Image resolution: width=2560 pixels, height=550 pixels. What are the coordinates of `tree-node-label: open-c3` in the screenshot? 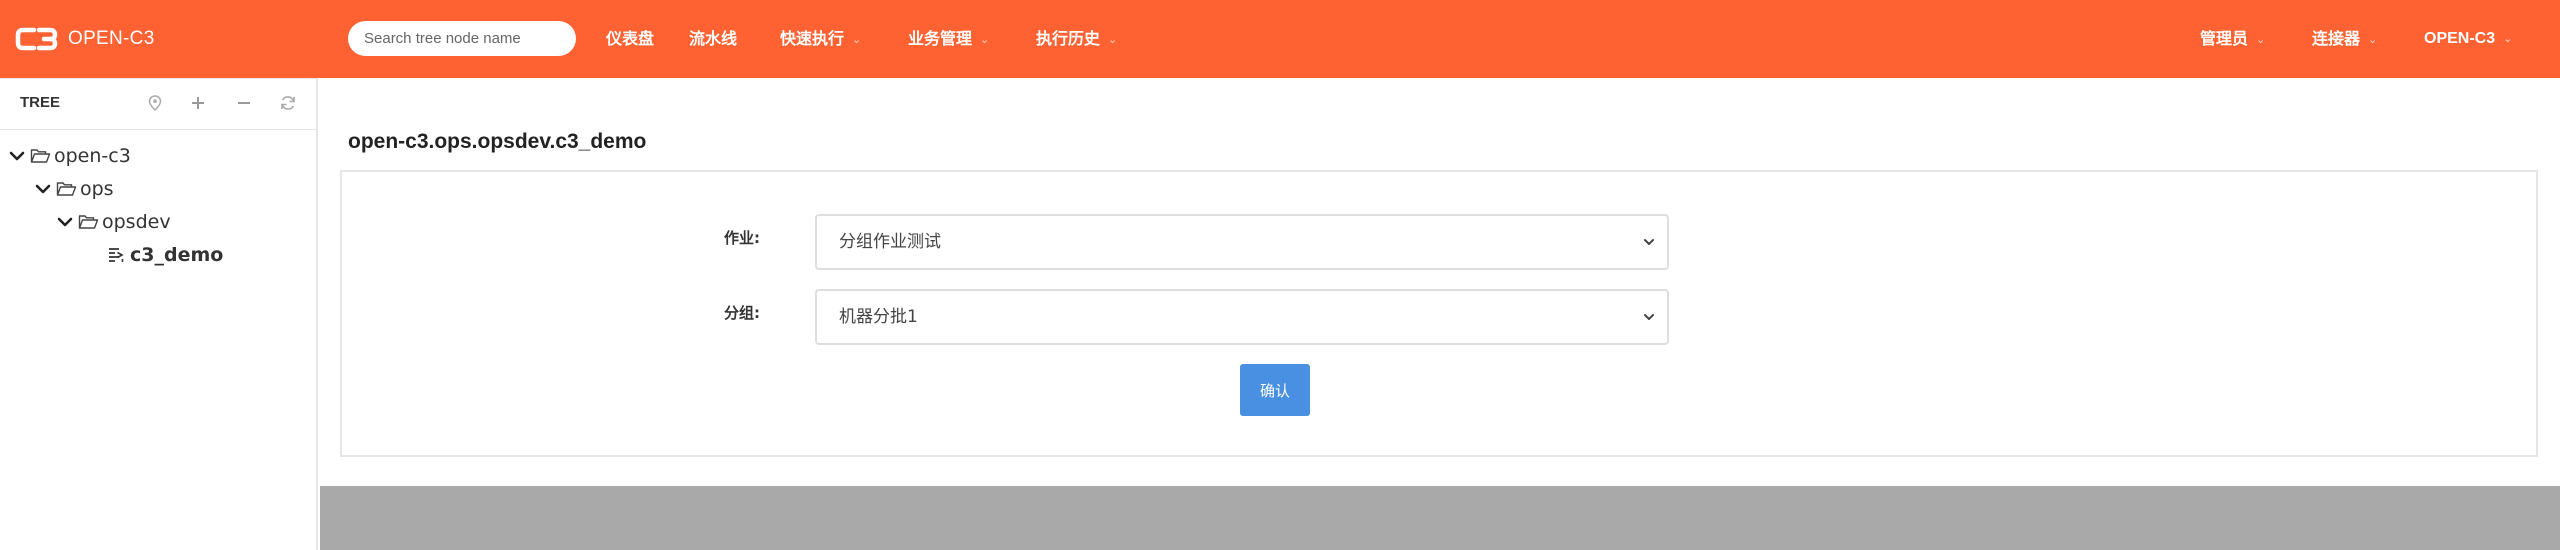 It's located at (92, 156).